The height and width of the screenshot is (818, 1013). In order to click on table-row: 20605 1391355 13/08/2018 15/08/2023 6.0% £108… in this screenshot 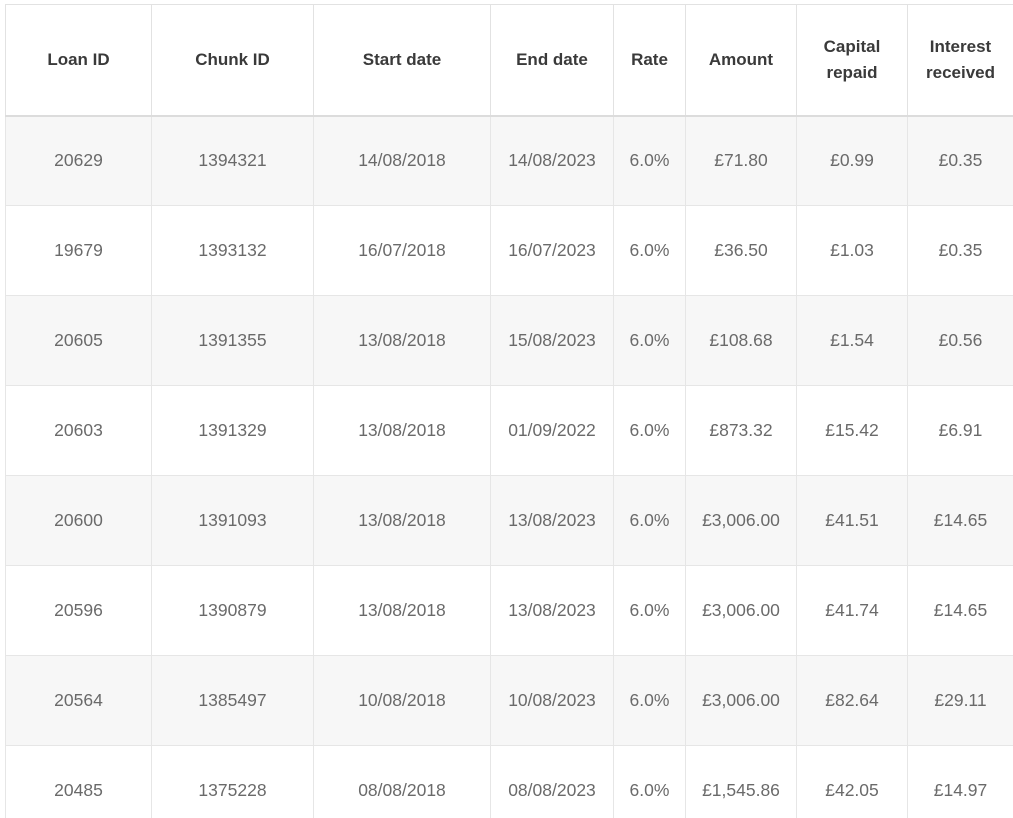, I will do `click(509, 340)`.